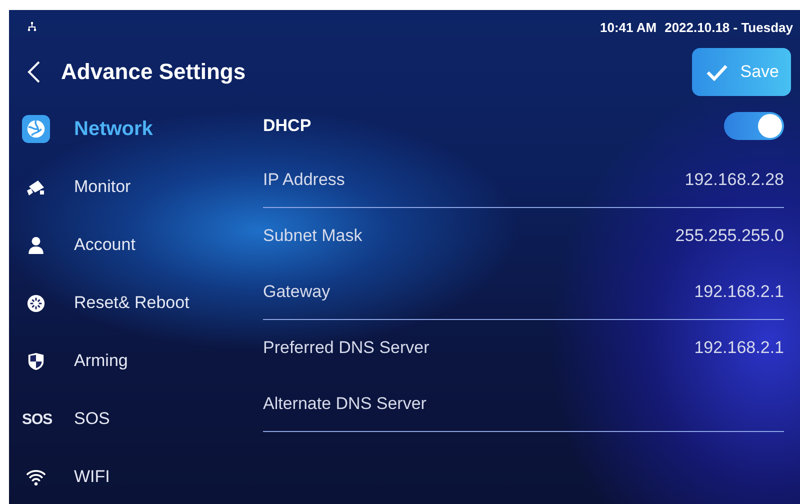 This screenshot has width=800, height=504. Describe the element at coordinates (144, 476) in the screenshot. I see `sidebar-item: WIFI` at that location.